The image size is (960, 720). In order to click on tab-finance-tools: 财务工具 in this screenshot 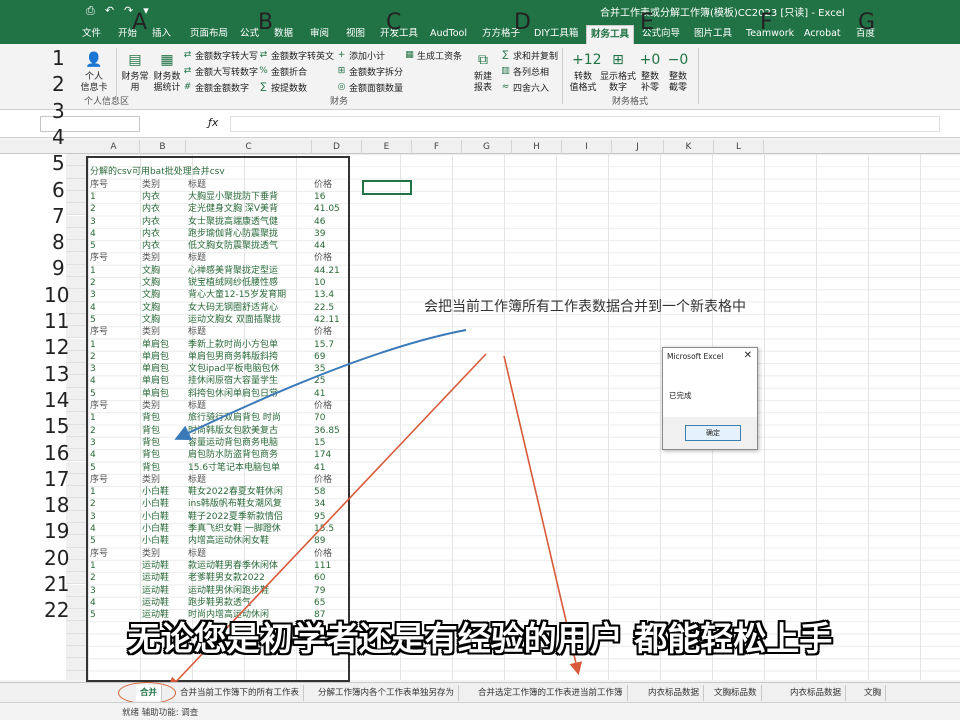, I will do `click(610, 34)`.